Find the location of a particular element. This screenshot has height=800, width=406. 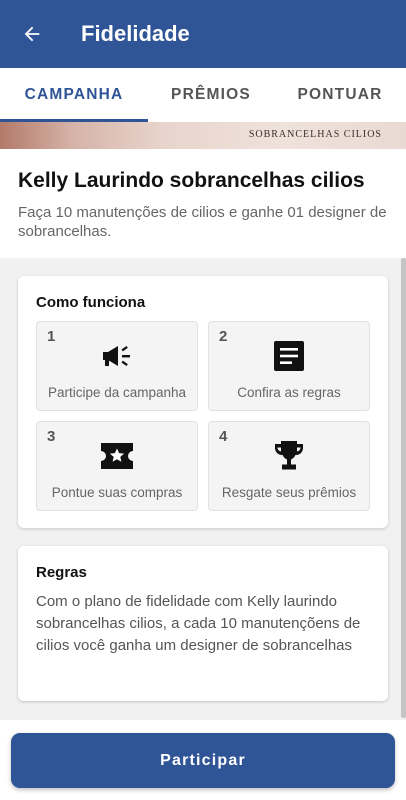

arrow-back-icon is located at coordinates (32, 34).